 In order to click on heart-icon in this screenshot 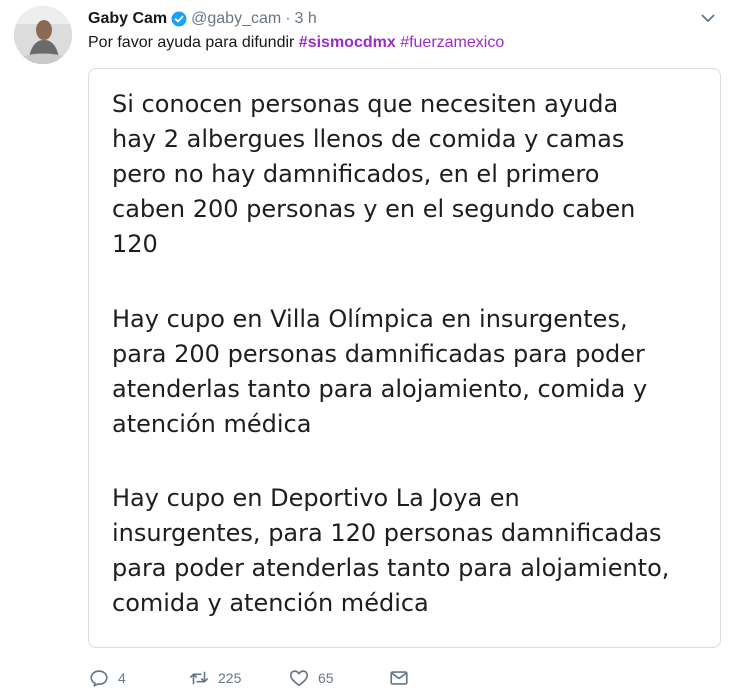, I will do `click(299, 678)`.